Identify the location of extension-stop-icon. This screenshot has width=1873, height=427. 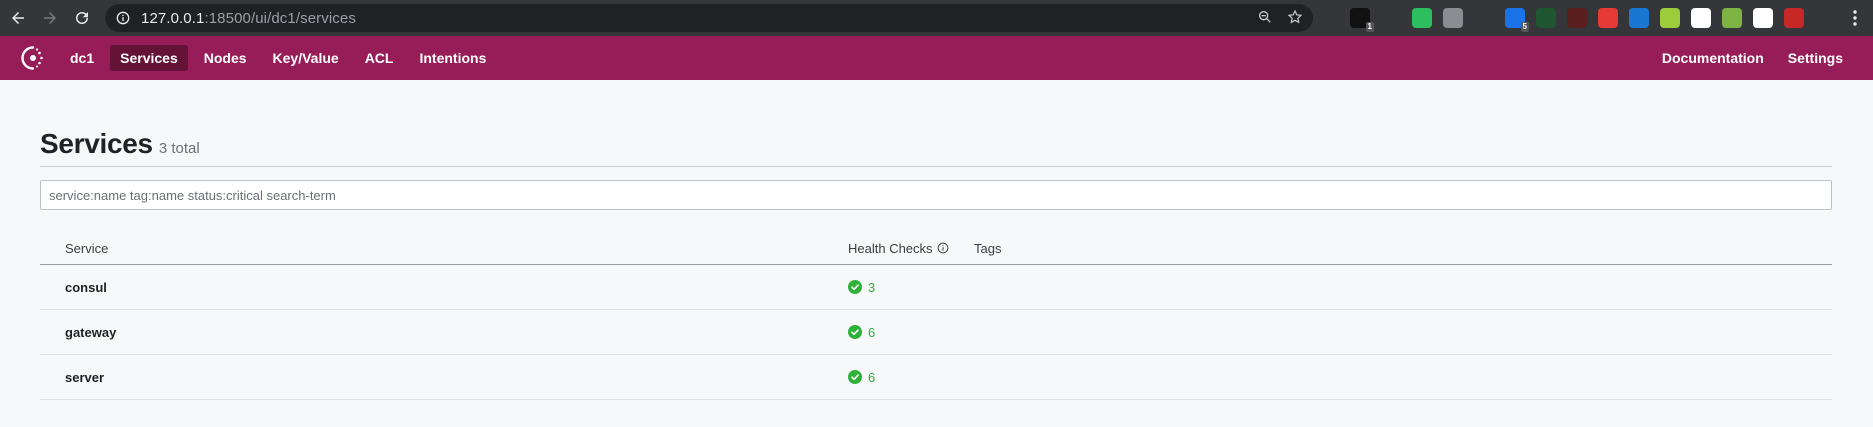
(1608, 18).